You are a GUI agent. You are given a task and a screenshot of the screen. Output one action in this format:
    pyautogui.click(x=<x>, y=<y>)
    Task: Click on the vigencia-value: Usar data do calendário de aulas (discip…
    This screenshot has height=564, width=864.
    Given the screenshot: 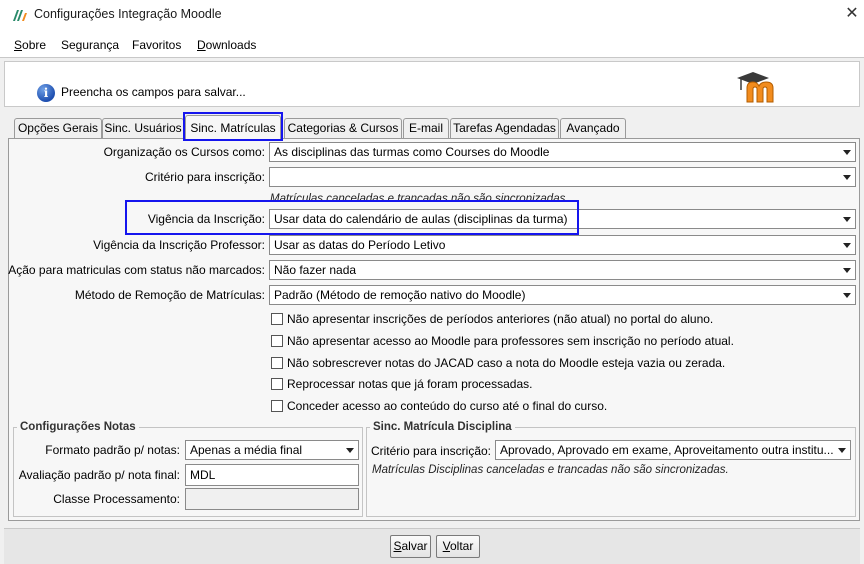 What is the action you would take?
    pyautogui.click(x=421, y=219)
    